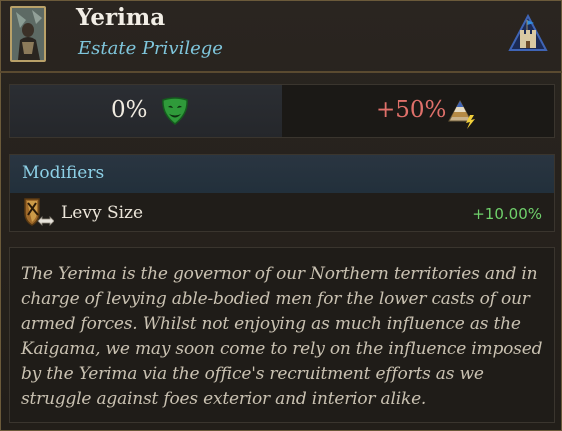 This screenshot has height=431, width=562. Describe the element at coordinates (507, 214) in the screenshot. I see `modifier-value: +10.00%` at that location.